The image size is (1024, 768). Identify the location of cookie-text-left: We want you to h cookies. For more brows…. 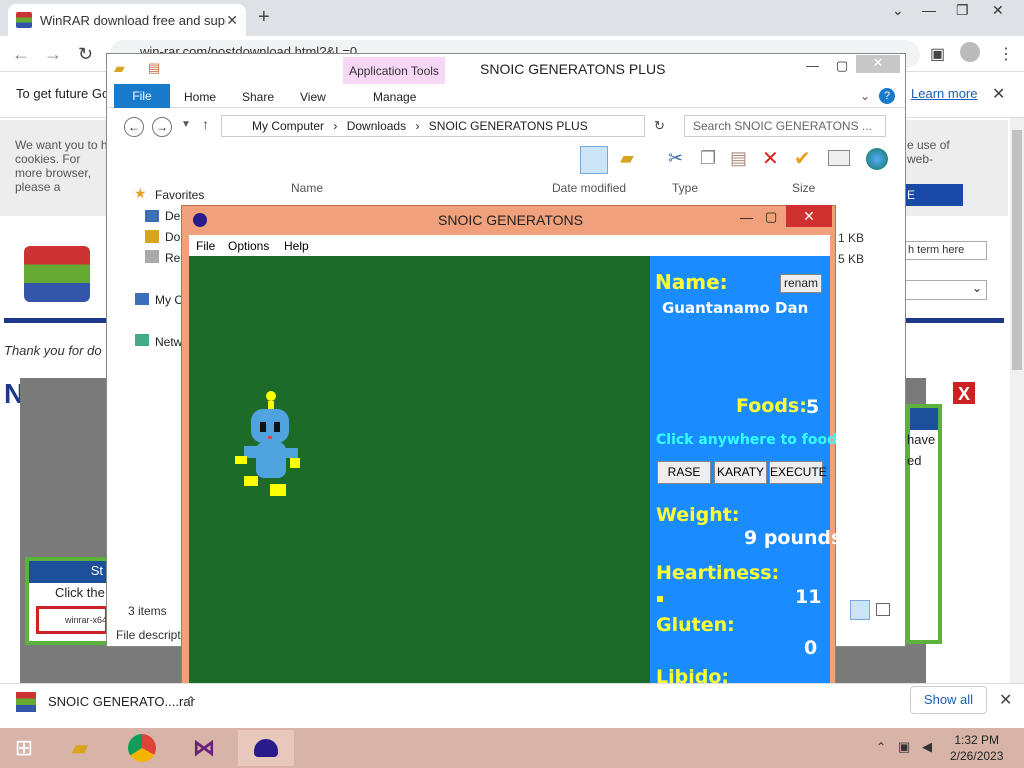
(61, 166).